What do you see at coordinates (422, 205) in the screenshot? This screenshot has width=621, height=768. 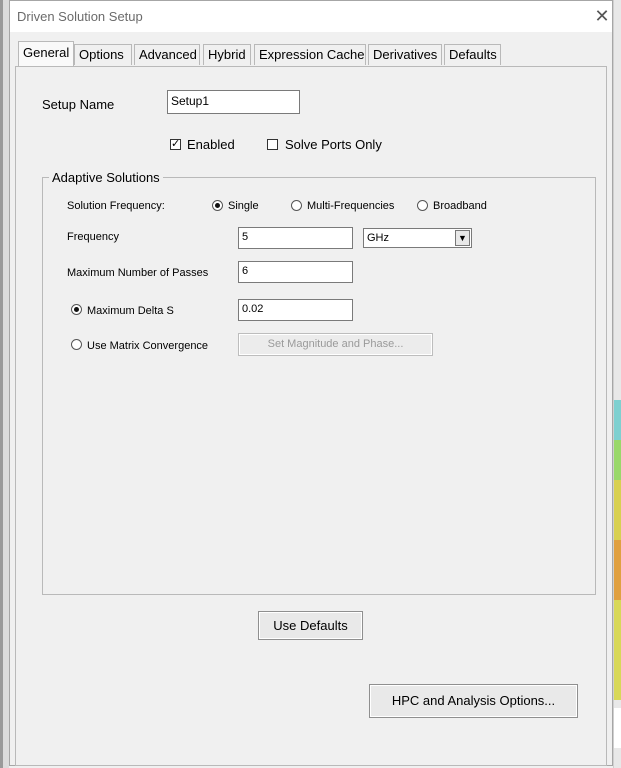 I see `freq-broadband-radio` at bounding box center [422, 205].